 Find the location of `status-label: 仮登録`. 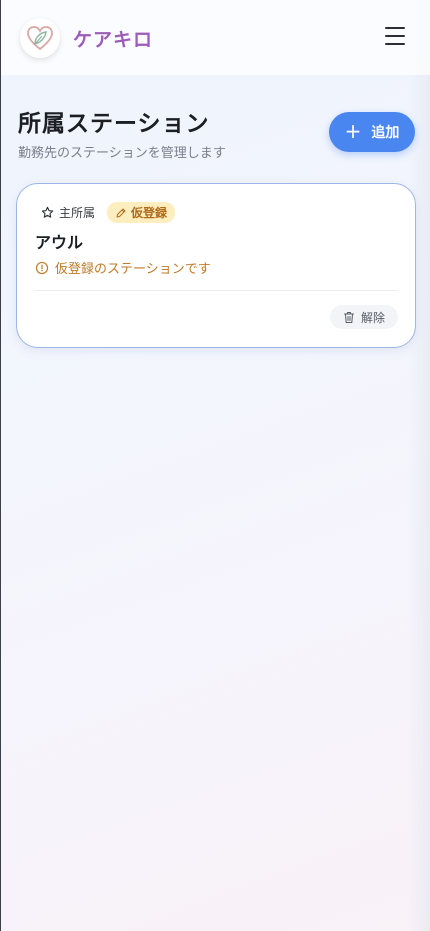

status-label: 仮登録 is located at coordinates (149, 213).